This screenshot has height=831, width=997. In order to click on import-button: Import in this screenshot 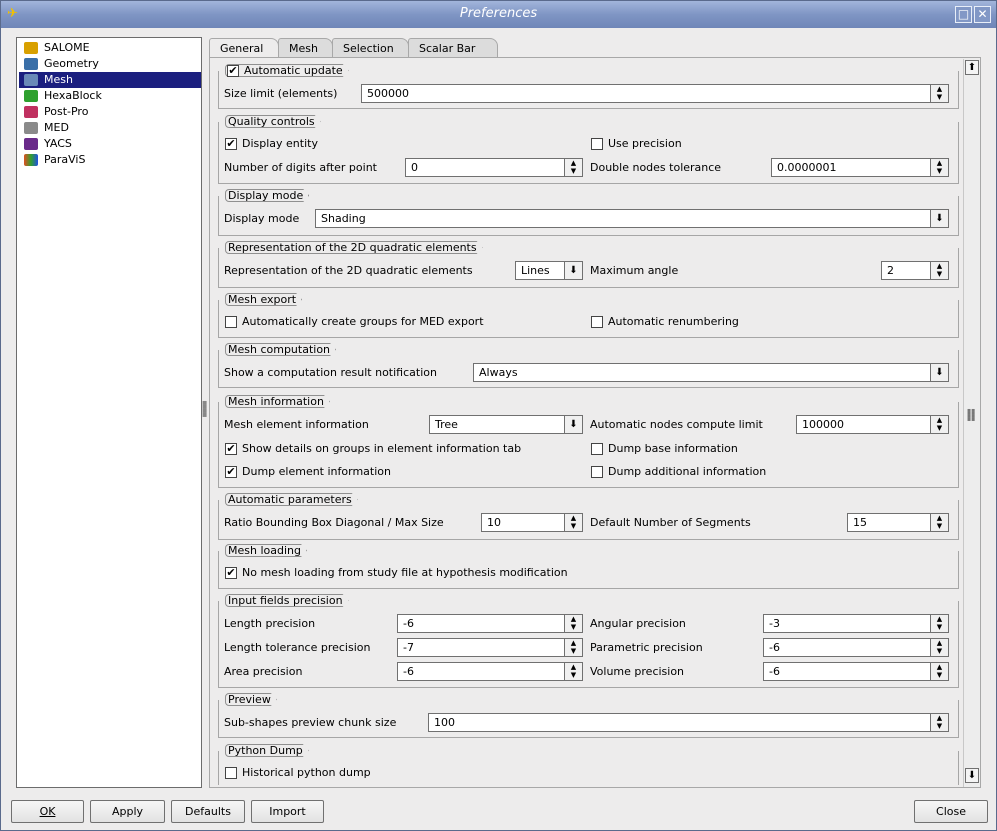, I will do `click(287, 811)`.